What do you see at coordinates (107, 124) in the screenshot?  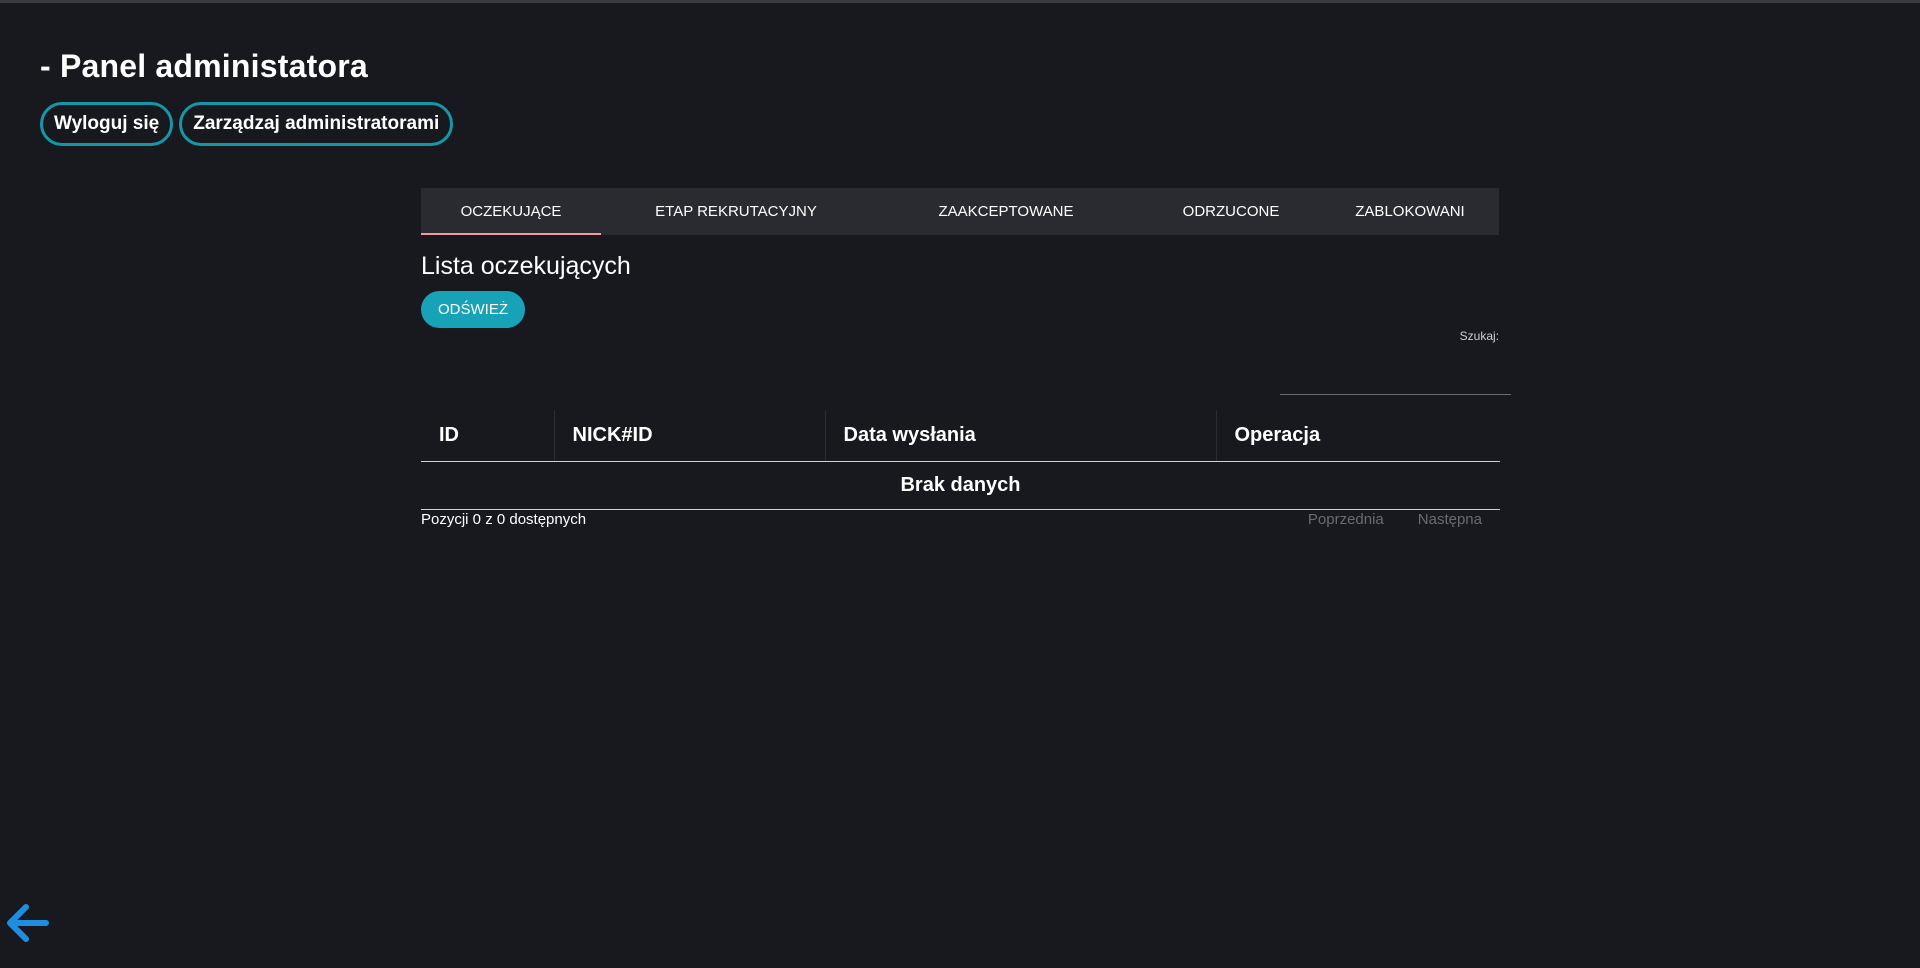 I see `logout-button: Wyloguj się` at bounding box center [107, 124].